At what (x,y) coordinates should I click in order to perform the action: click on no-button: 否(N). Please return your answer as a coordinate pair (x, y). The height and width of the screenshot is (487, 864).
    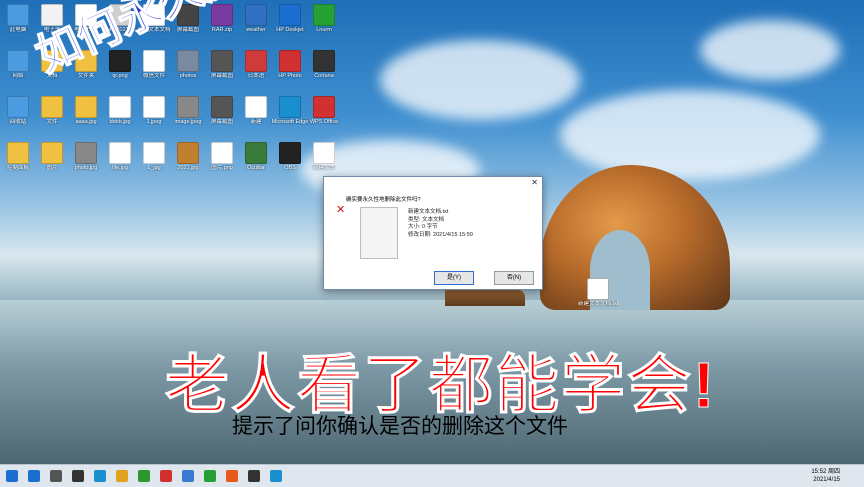
    Looking at the image, I should click on (514, 278).